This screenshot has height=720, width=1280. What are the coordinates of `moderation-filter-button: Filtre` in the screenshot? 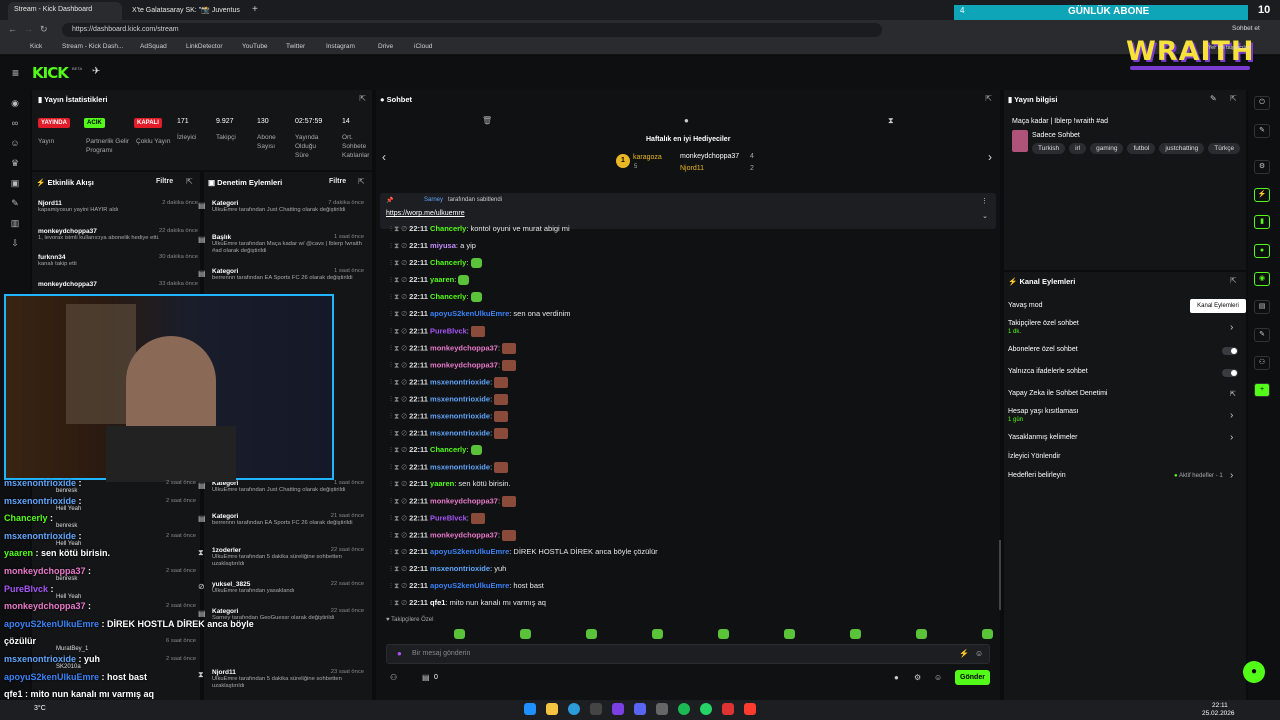 It's located at (337, 181).